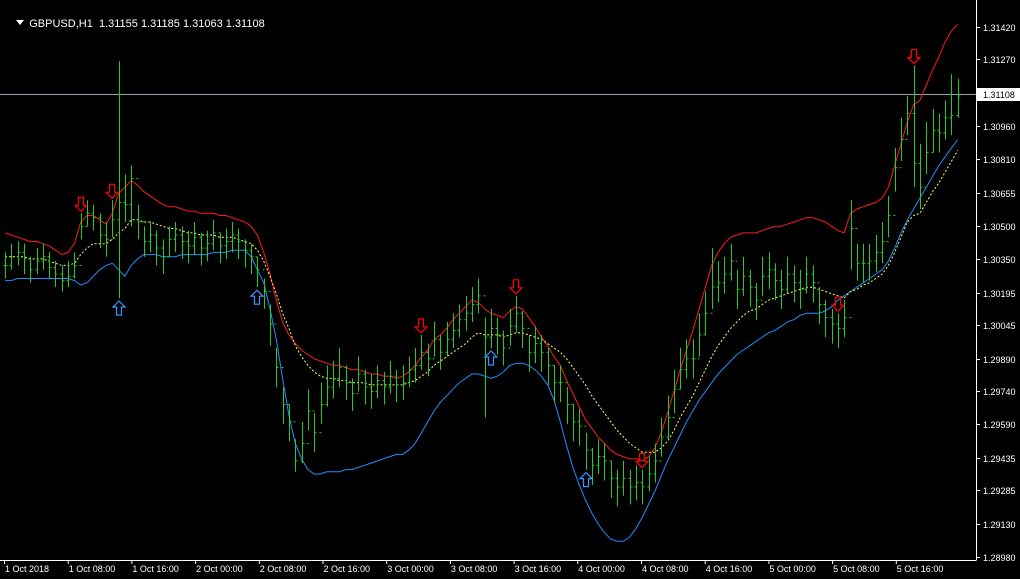 The image size is (1020, 579). What do you see at coordinates (920, 569) in the screenshot?
I see `x-tick-label: 5 Oct 16:00` at bounding box center [920, 569].